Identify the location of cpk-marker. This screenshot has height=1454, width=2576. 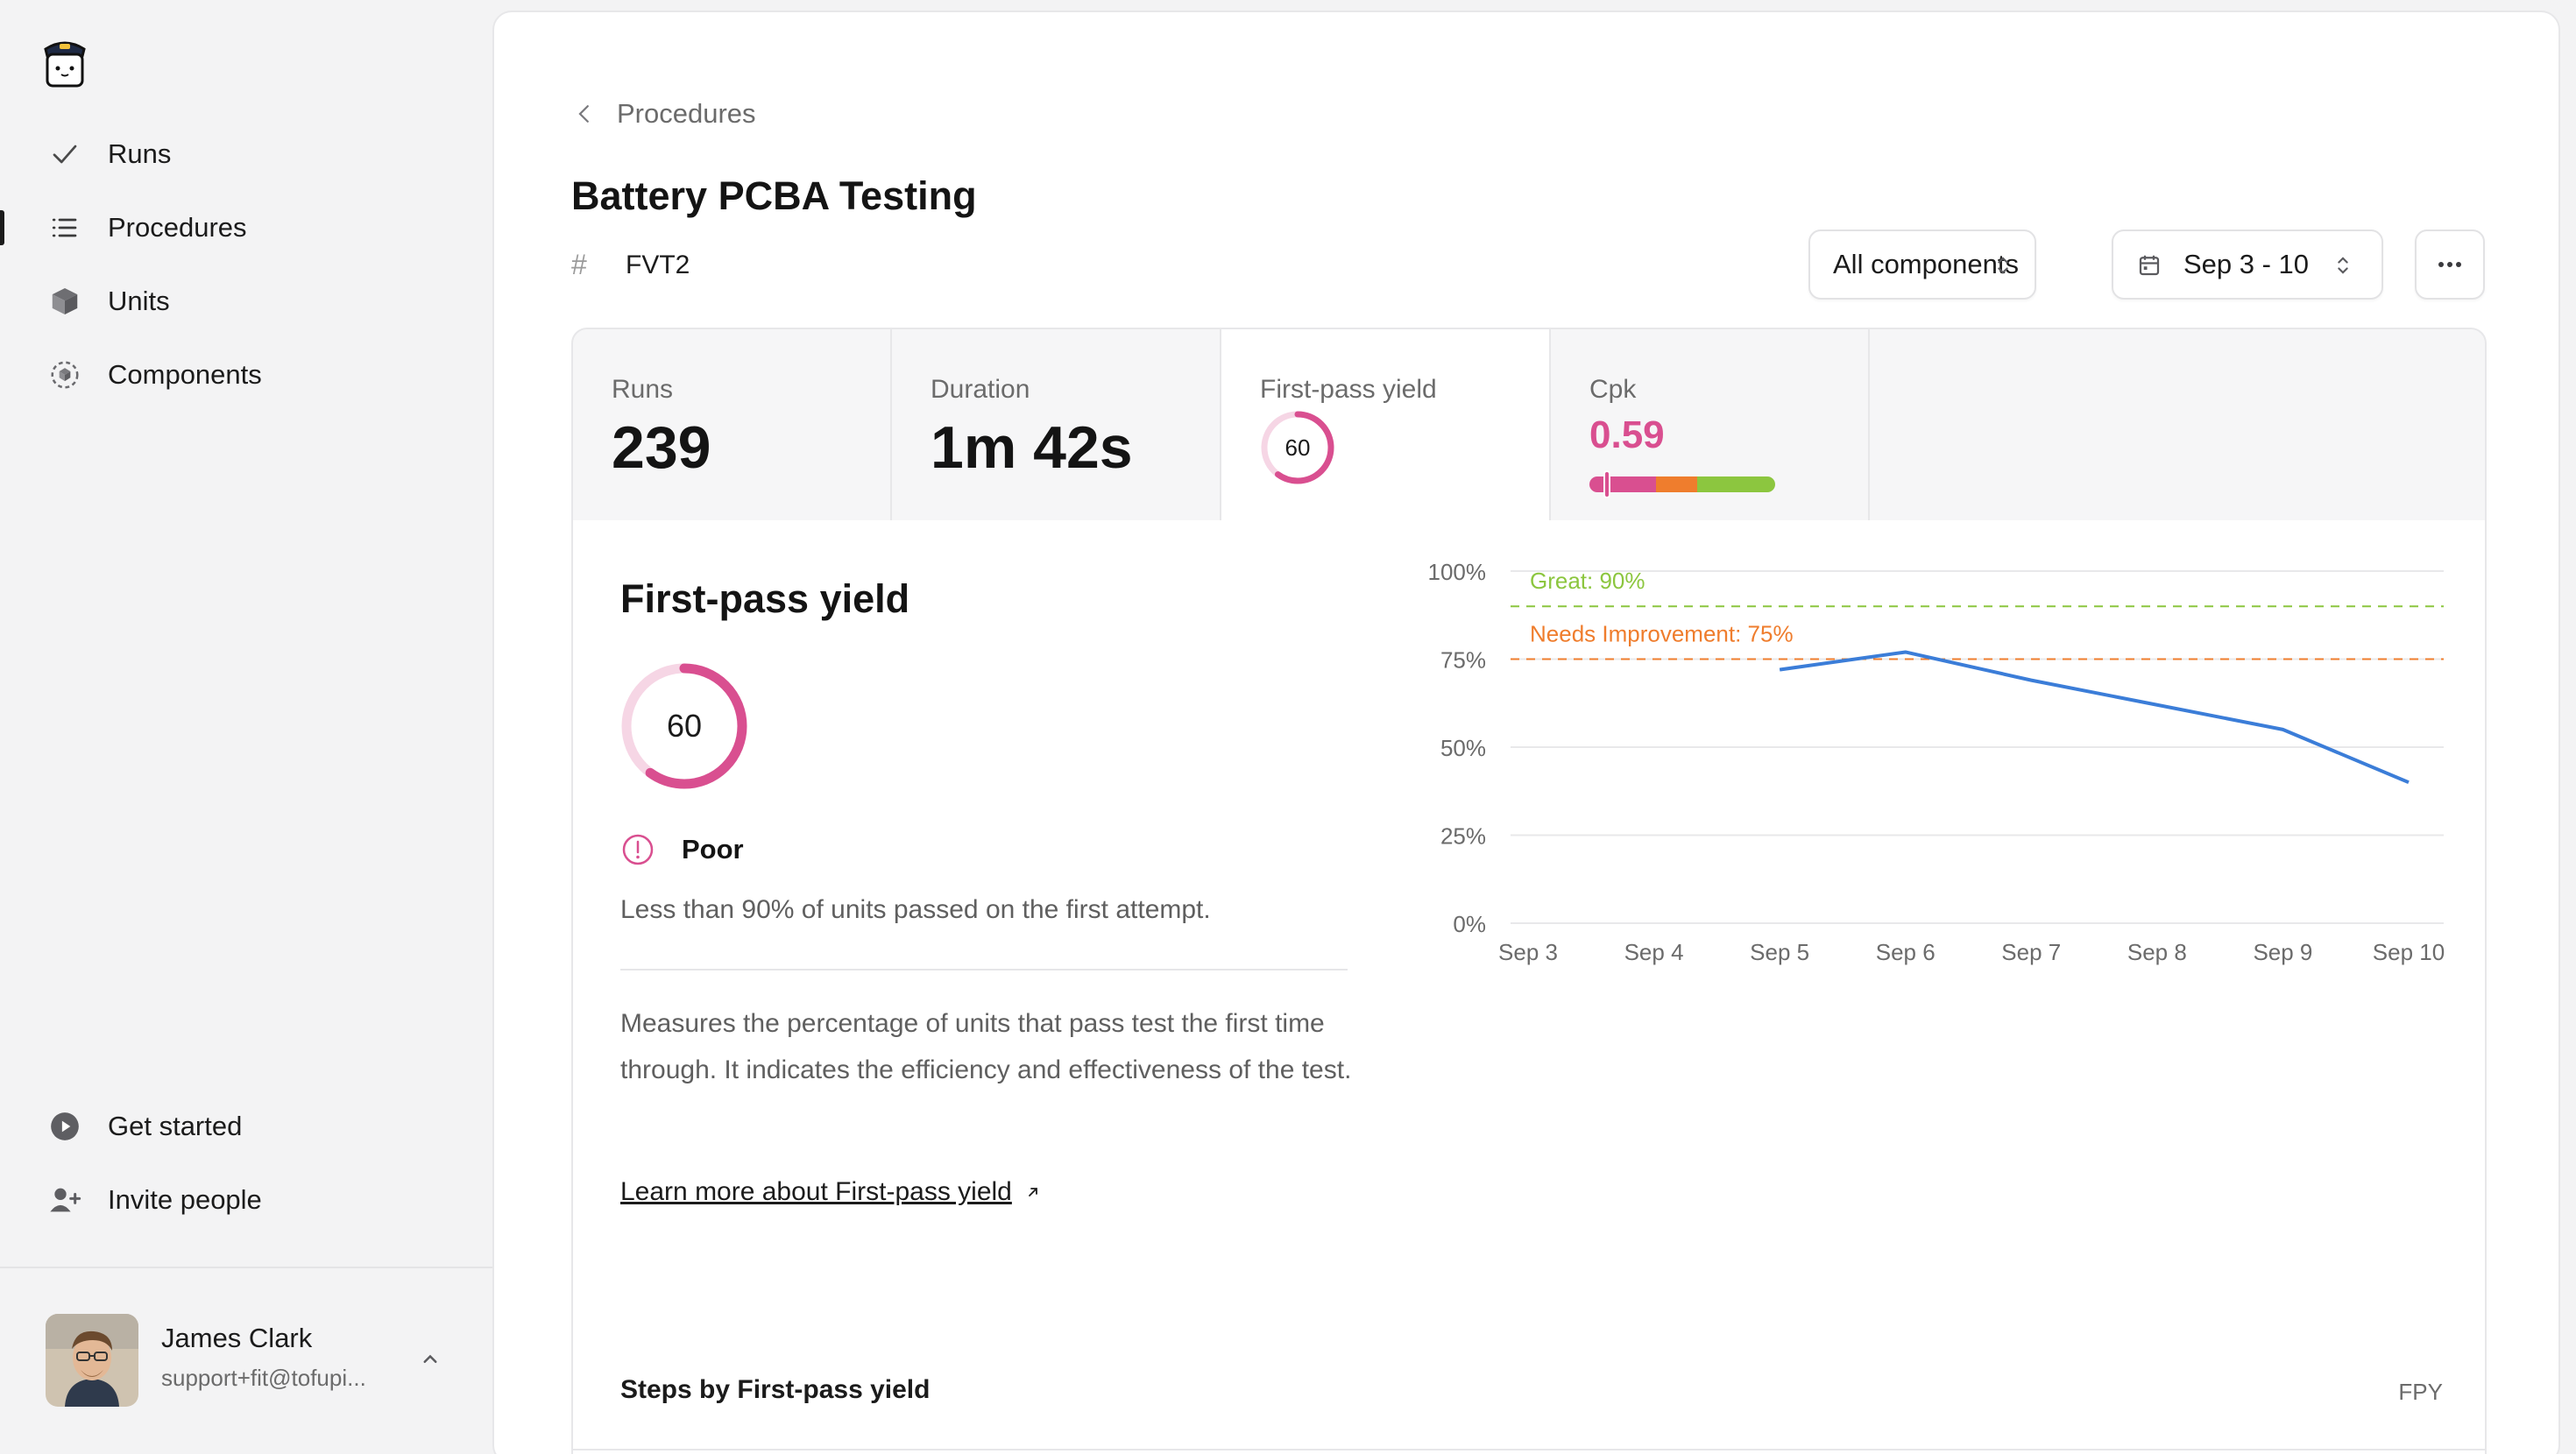
(1606, 484).